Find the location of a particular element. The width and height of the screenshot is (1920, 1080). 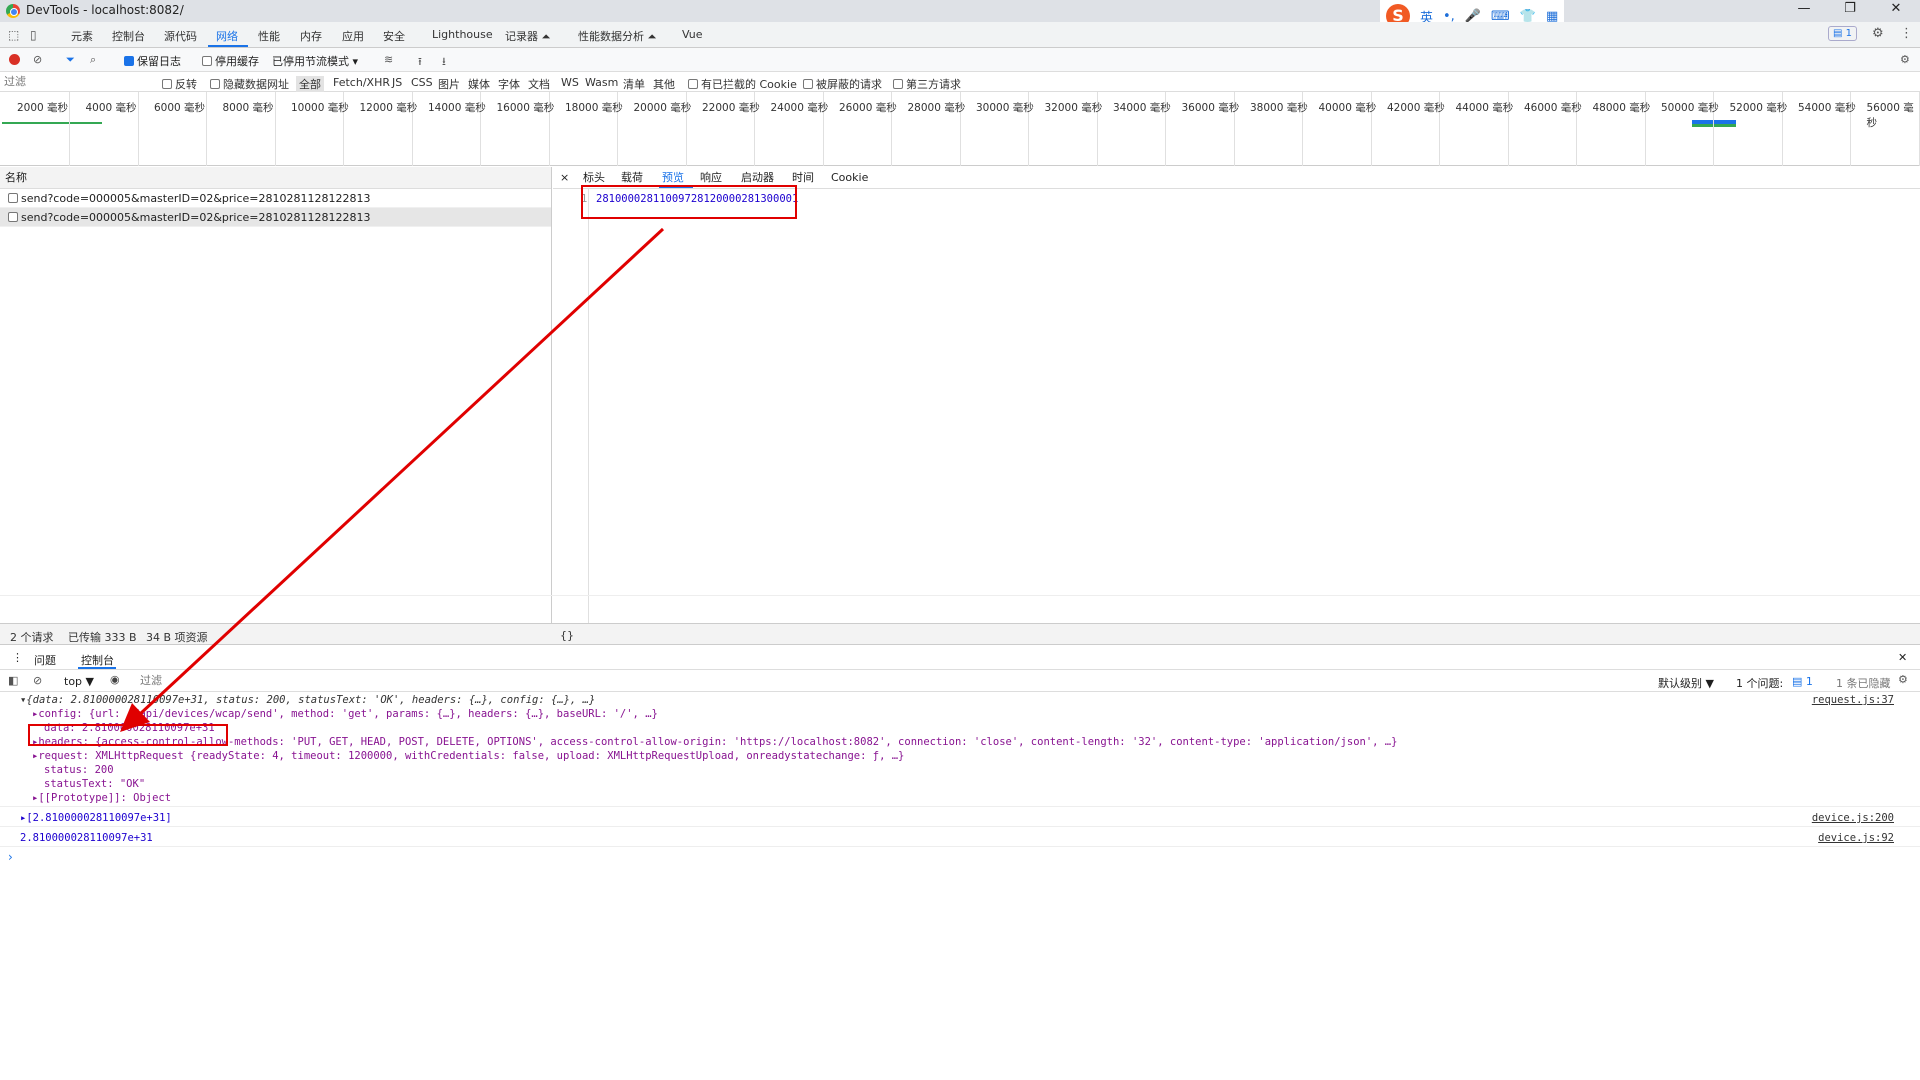

close-window-button: ✕ is located at coordinates (1896, 11).